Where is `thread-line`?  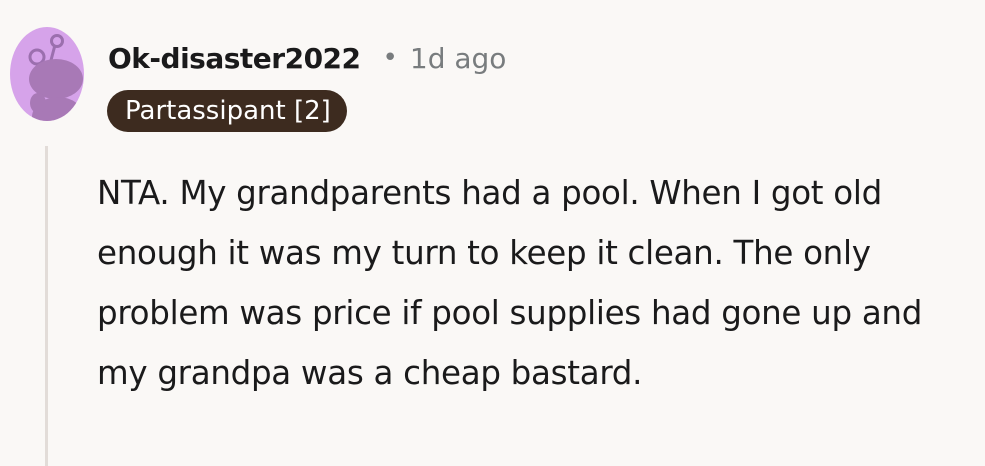
thread-line is located at coordinates (46, 306).